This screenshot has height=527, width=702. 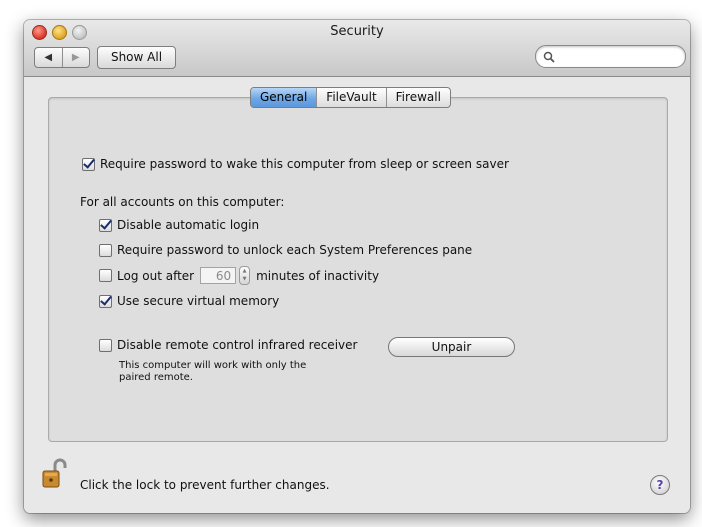 I want to click on back-button: ◀, so click(x=48, y=57).